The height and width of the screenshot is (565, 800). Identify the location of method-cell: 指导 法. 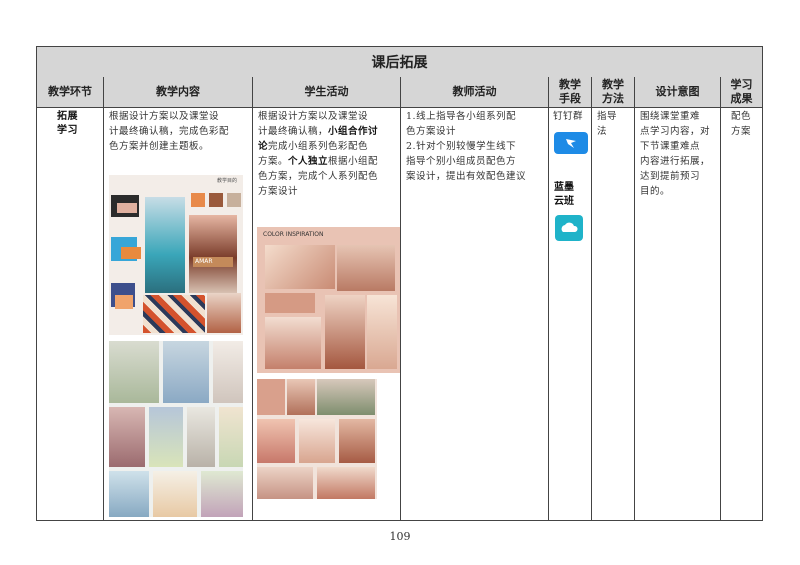
(615, 124).